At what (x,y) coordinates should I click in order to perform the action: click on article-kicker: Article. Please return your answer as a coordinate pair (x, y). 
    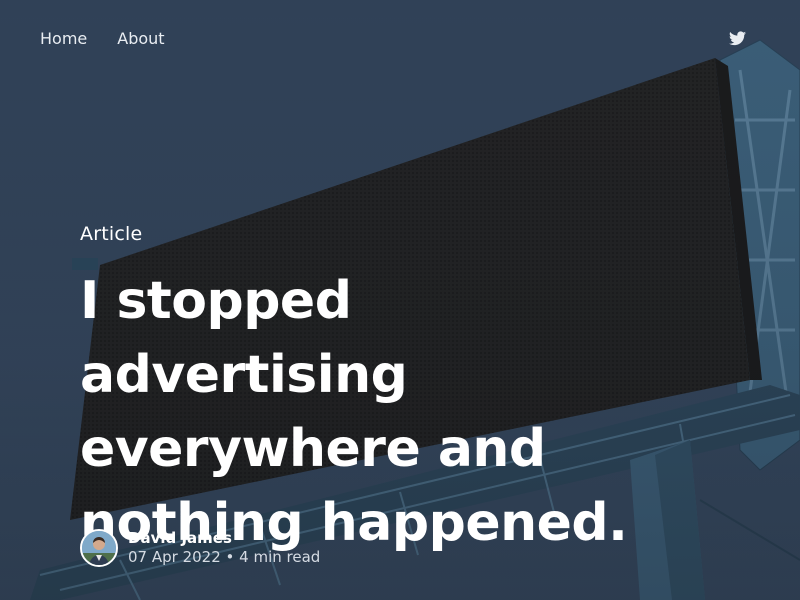
    Looking at the image, I should click on (111, 234).